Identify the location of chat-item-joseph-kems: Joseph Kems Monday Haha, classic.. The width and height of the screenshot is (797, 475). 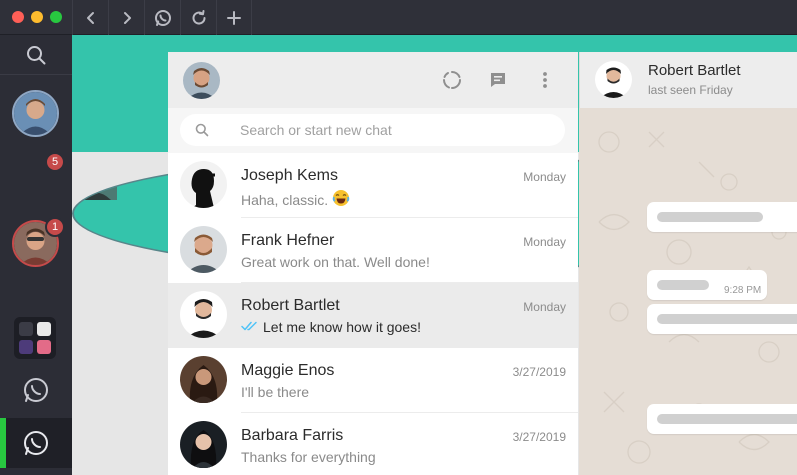
(373, 185).